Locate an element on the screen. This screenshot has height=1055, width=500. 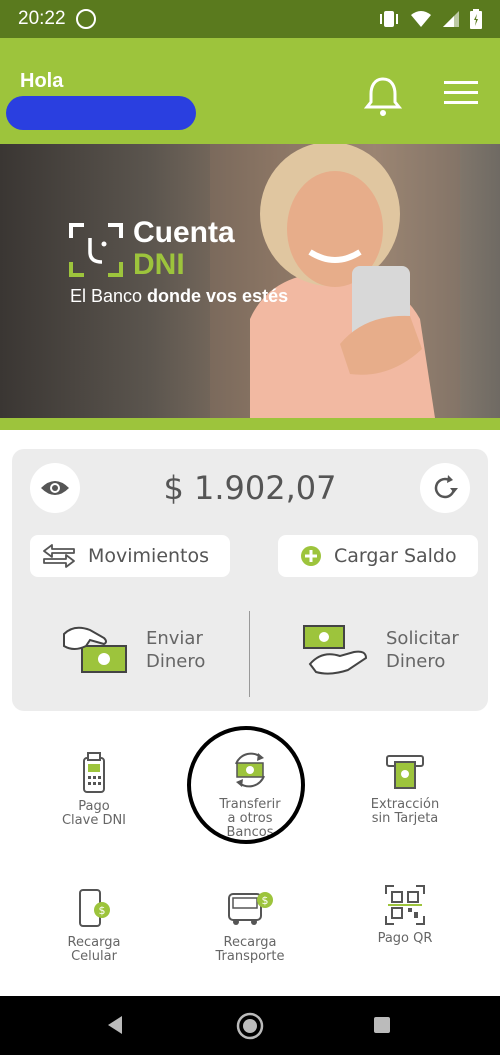
cuenta-dni-logo-icon is located at coordinates (96, 250).